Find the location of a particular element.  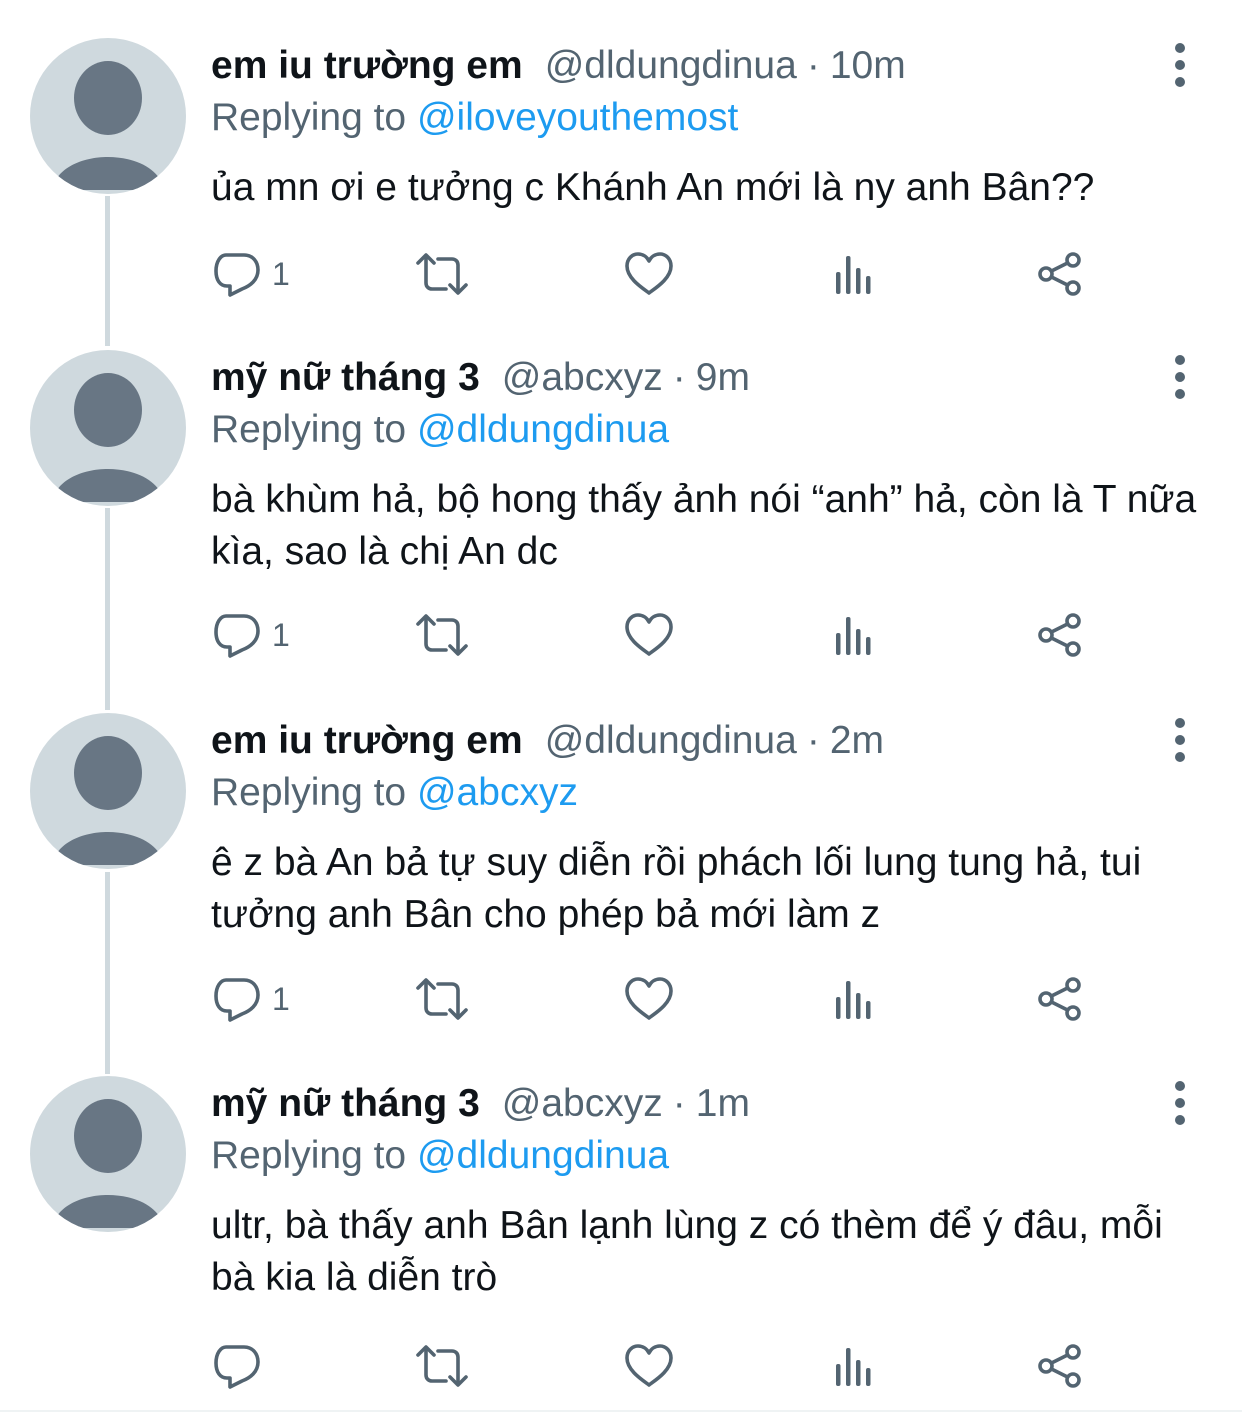

reply-button is located at coordinates (242, 1366).